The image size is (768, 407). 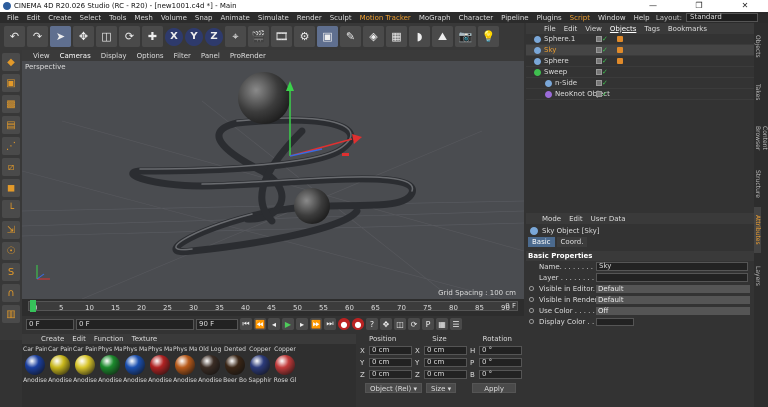 I want to click on material-item: Car Pain Anodise, so click(x=60, y=365).